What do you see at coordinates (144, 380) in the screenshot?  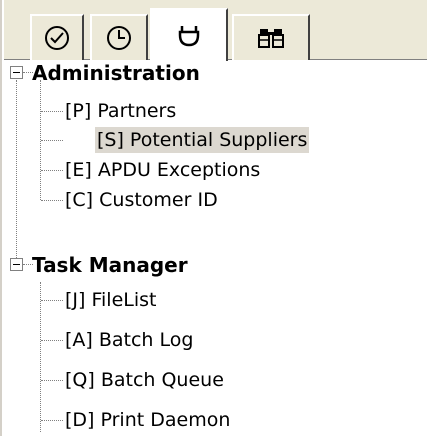 I see `tree-item-batch-queue: [Q] Batch Queue` at bounding box center [144, 380].